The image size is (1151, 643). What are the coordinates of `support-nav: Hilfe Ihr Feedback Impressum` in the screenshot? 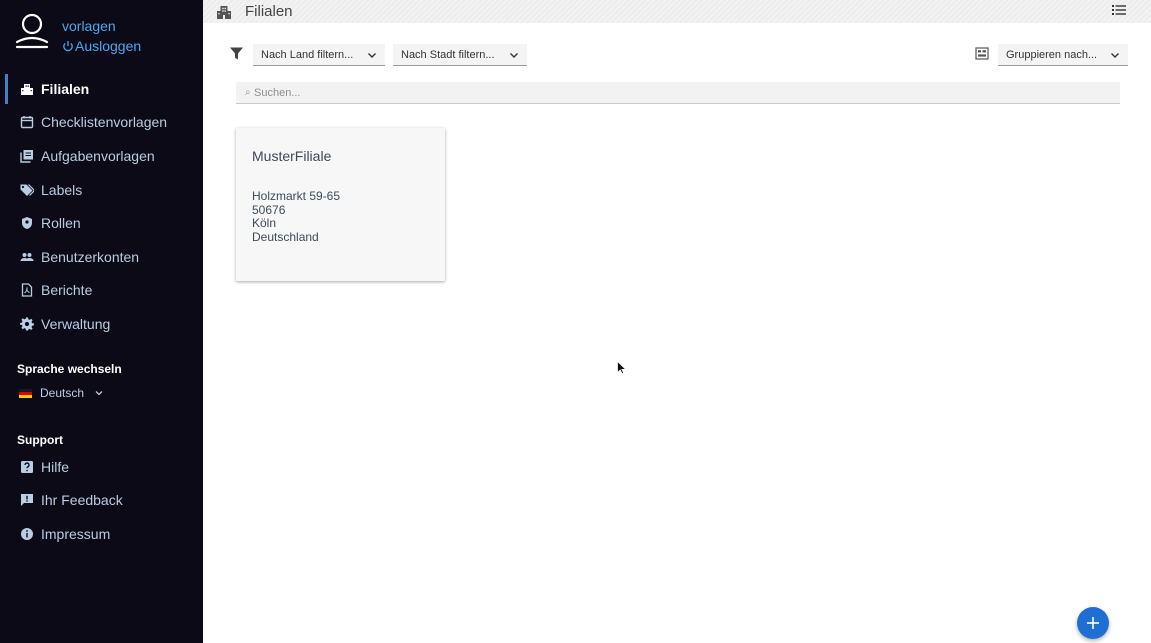 It's located at (101, 500).